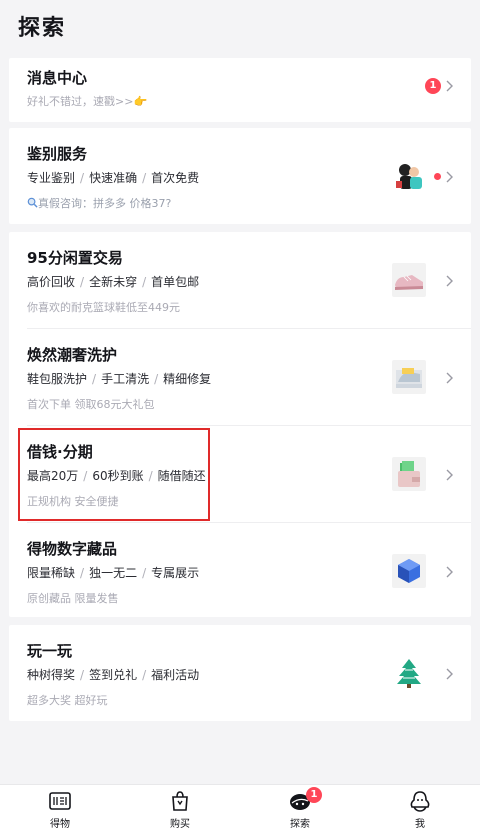 This screenshot has width=480, height=830. Describe the element at coordinates (437, 176) in the screenshot. I see `notification-dot` at that location.